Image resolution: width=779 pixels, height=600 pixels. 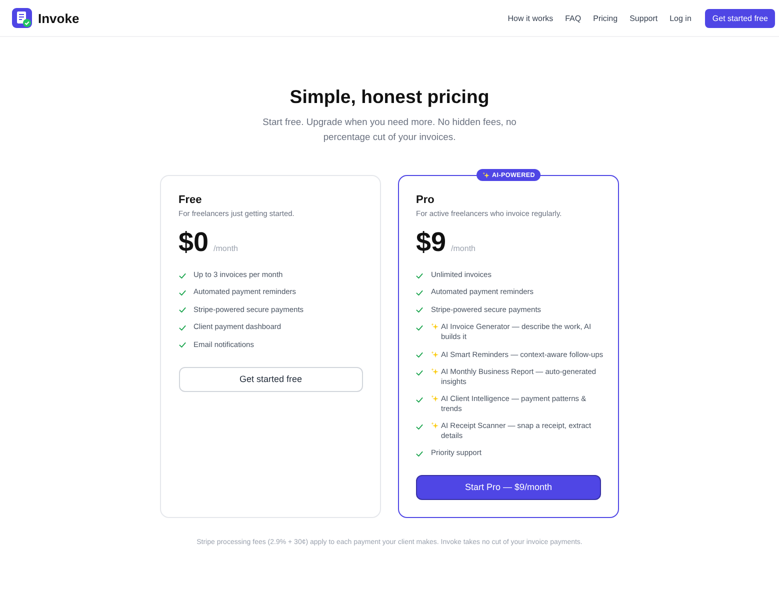 What do you see at coordinates (531, 18) in the screenshot?
I see `nav-link: How it works` at bounding box center [531, 18].